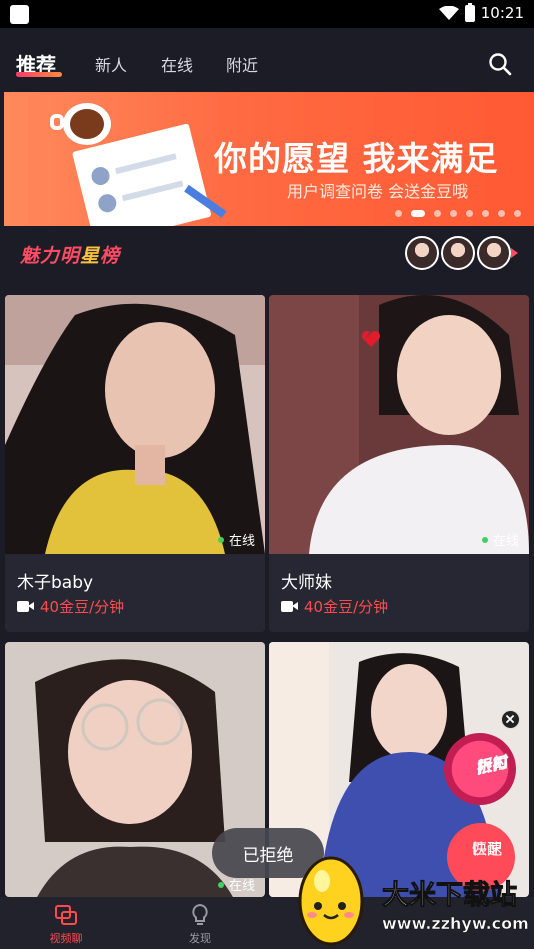 This screenshot has width=534, height=949. Describe the element at coordinates (450, 896) in the screenshot. I see `watermark-title: 大米下载站` at that location.